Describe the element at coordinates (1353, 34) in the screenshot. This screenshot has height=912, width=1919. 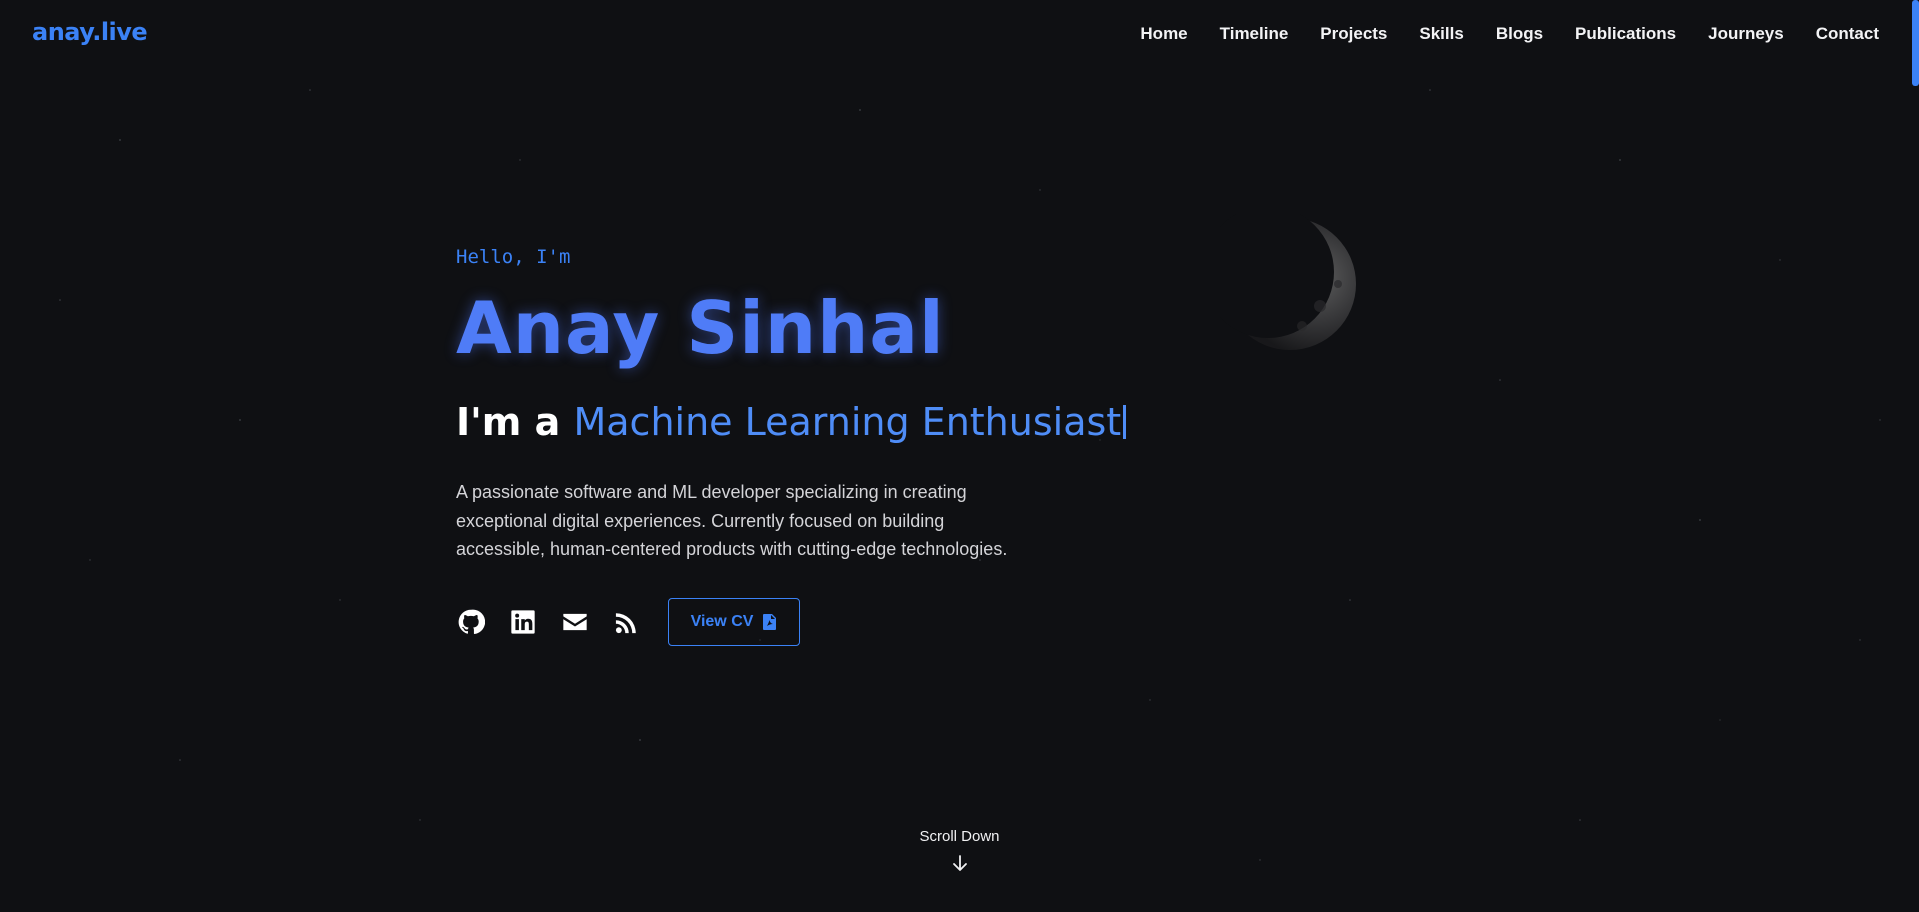
I see `nav-projects: Projects` at that location.